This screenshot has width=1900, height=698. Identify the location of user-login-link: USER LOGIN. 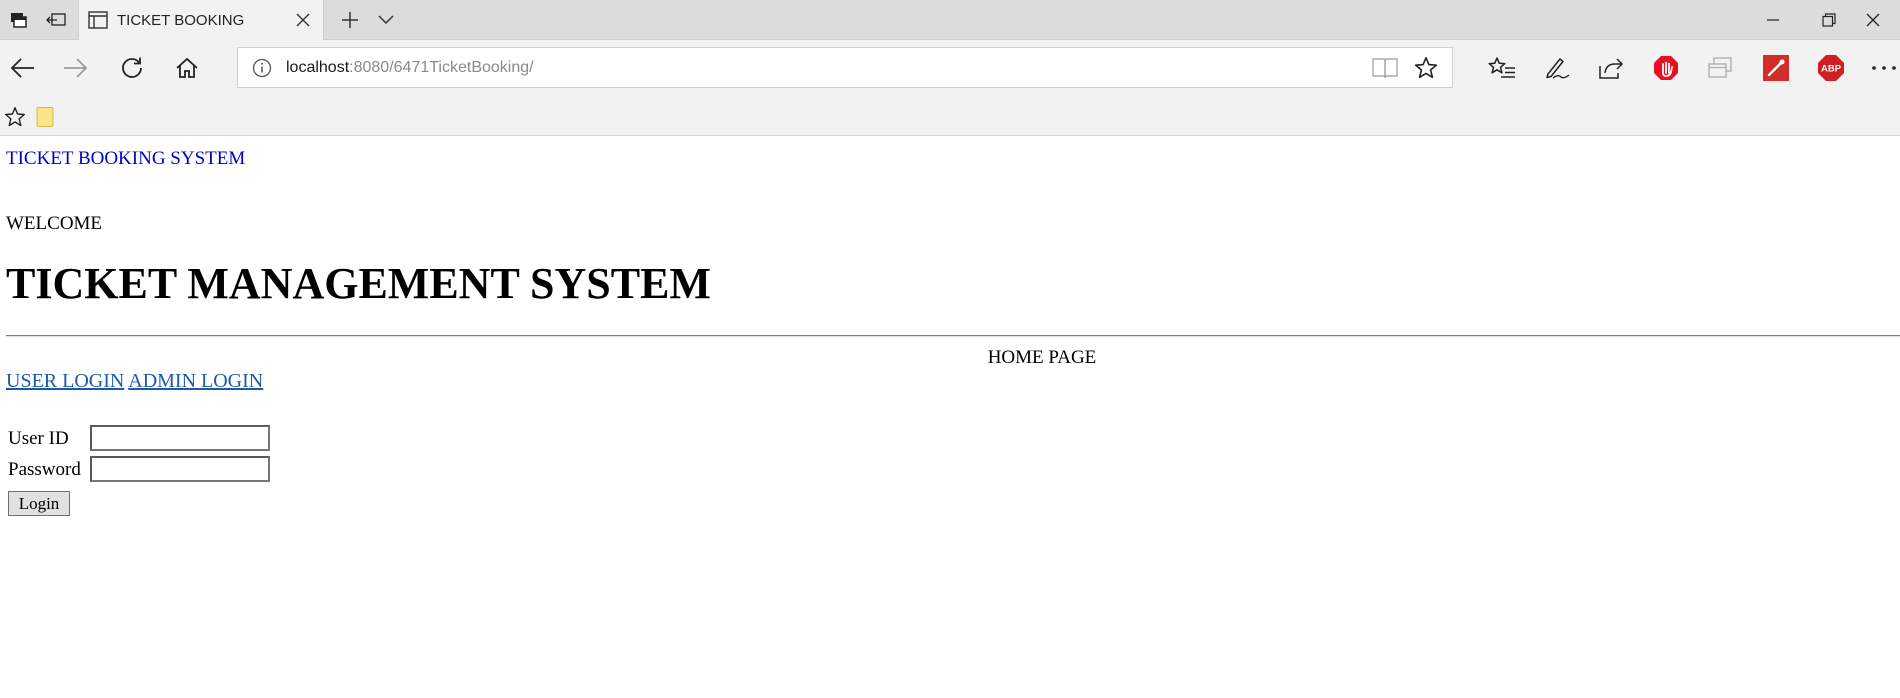
(65, 381).